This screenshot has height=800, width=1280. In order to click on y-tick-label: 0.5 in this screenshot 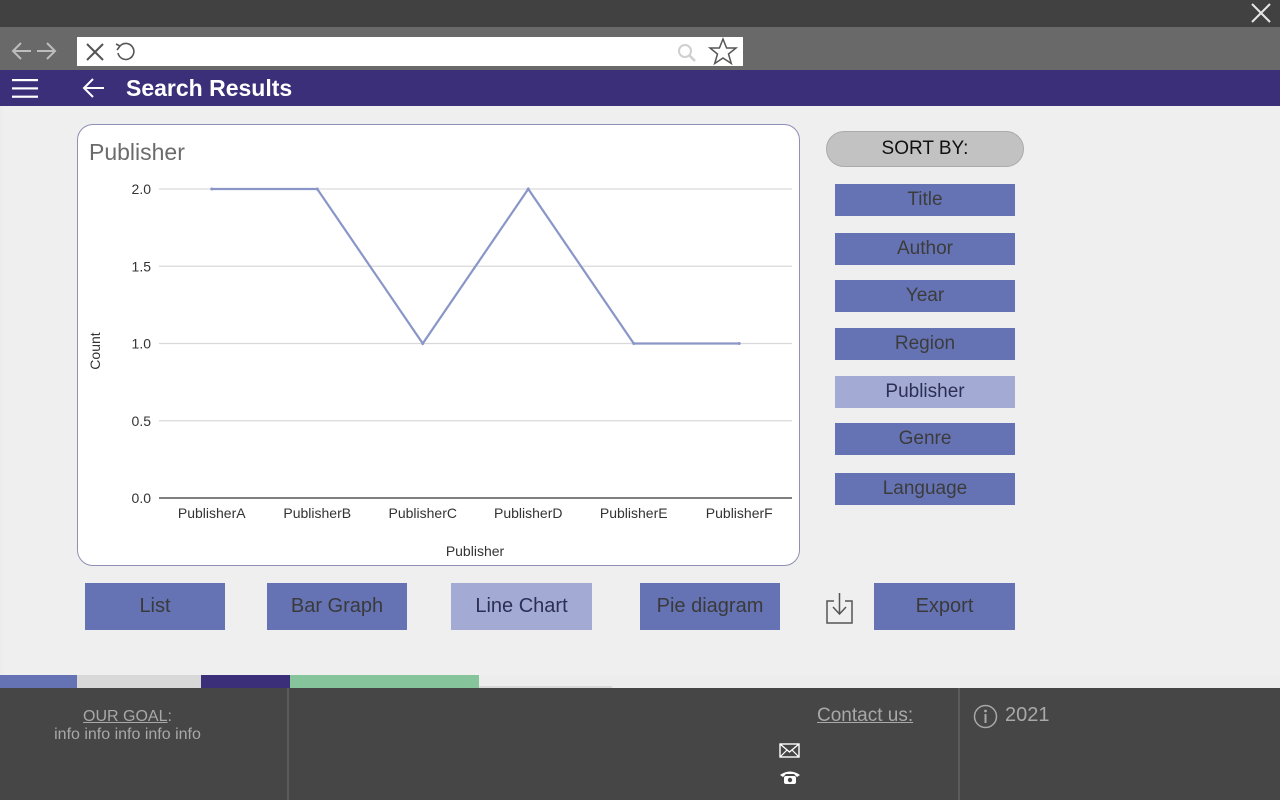, I will do `click(142, 421)`.